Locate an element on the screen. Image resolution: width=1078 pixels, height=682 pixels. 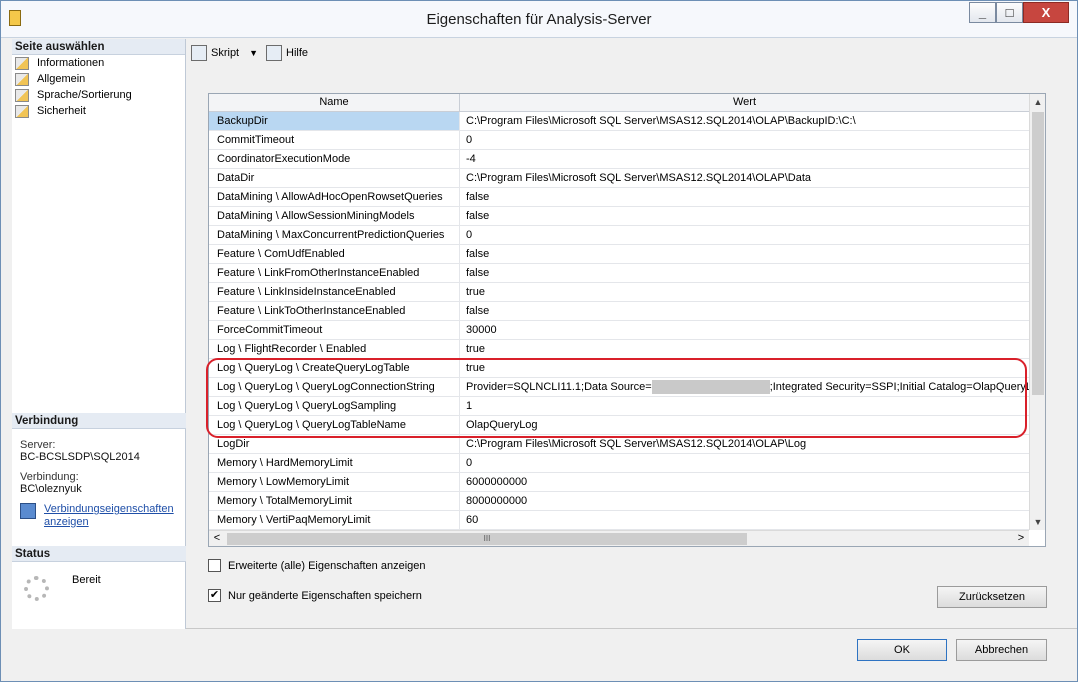
property-name: Log \ FlightRecorder \ Enabled is located at coordinates (334, 349).